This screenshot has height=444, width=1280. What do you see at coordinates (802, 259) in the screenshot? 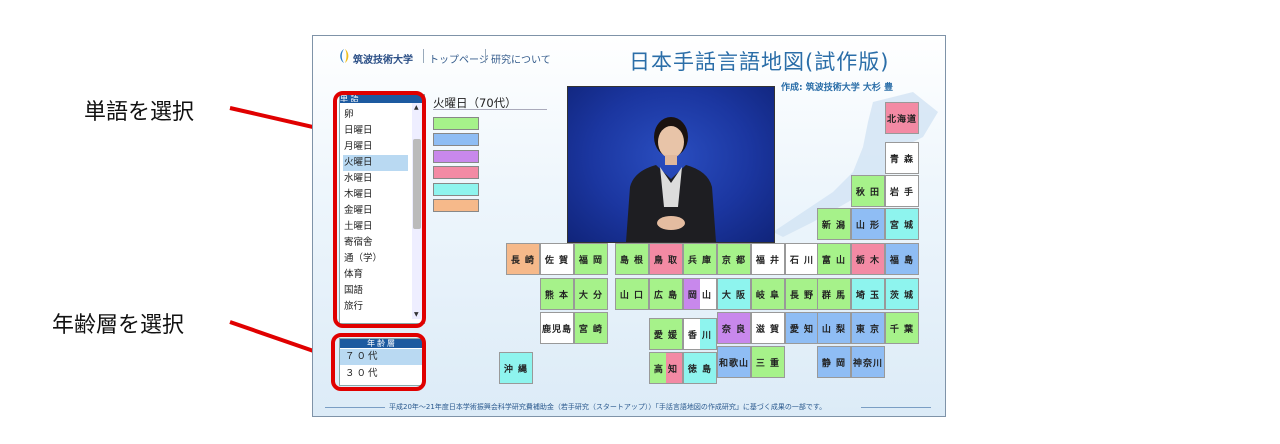
I see `prefecture-cell: 石 川` at bounding box center [802, 259].